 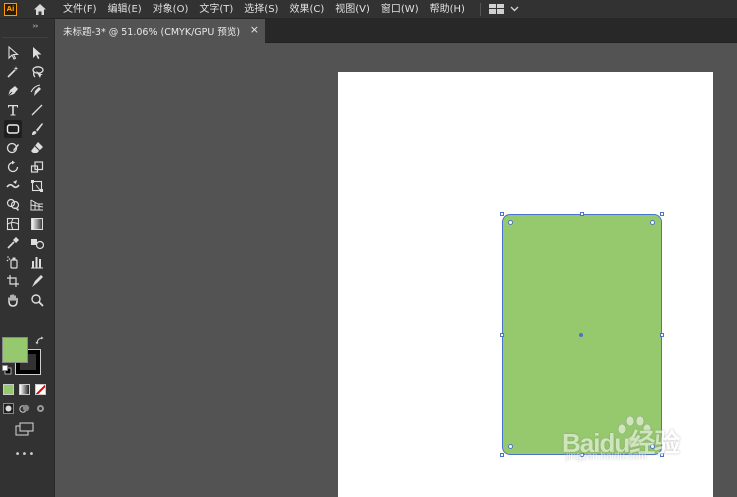 I want to click on handle-middle-left, so click(x=502, y=335).